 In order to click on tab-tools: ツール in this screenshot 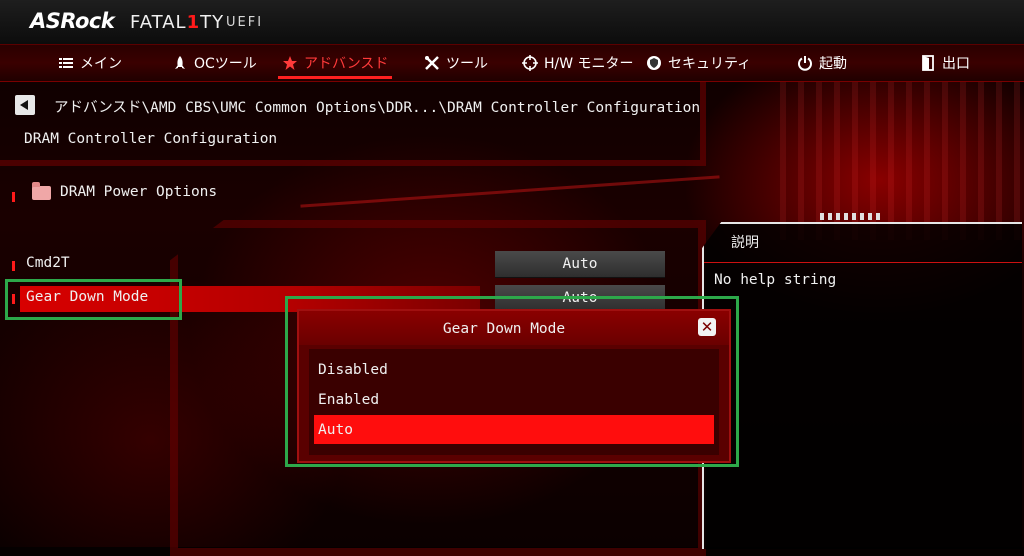, I will do `click(456, 63)`.